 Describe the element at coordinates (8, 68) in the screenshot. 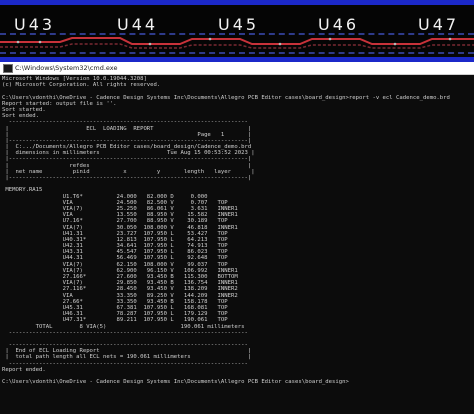

I see `terminal-icon` at that location.